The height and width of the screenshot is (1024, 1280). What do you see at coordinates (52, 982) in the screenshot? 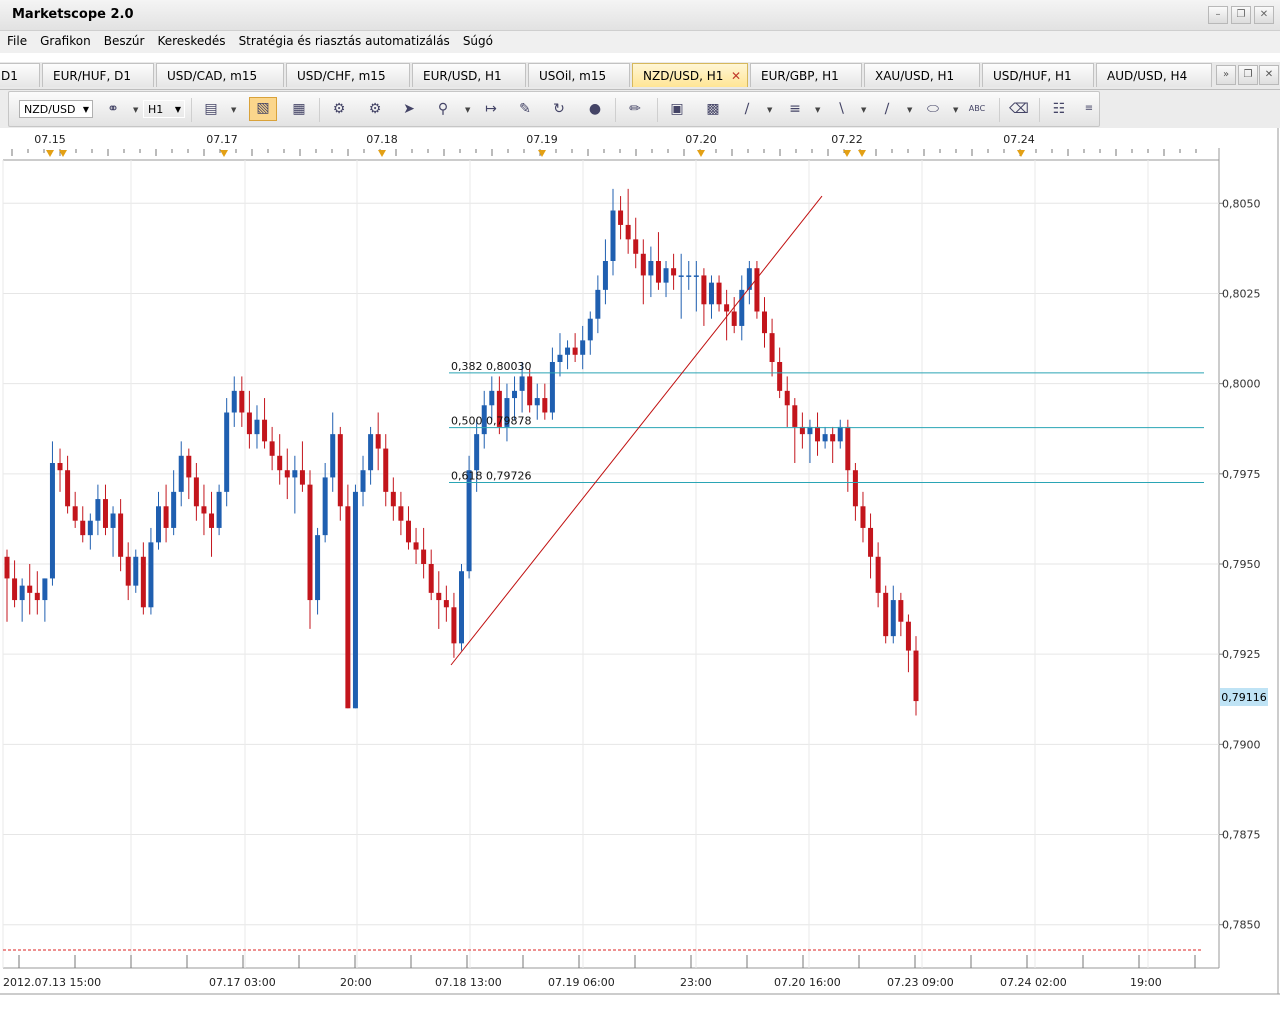
I see `time-tick-label: 2012.07.13 15:00` at bounding box center [52, 982].